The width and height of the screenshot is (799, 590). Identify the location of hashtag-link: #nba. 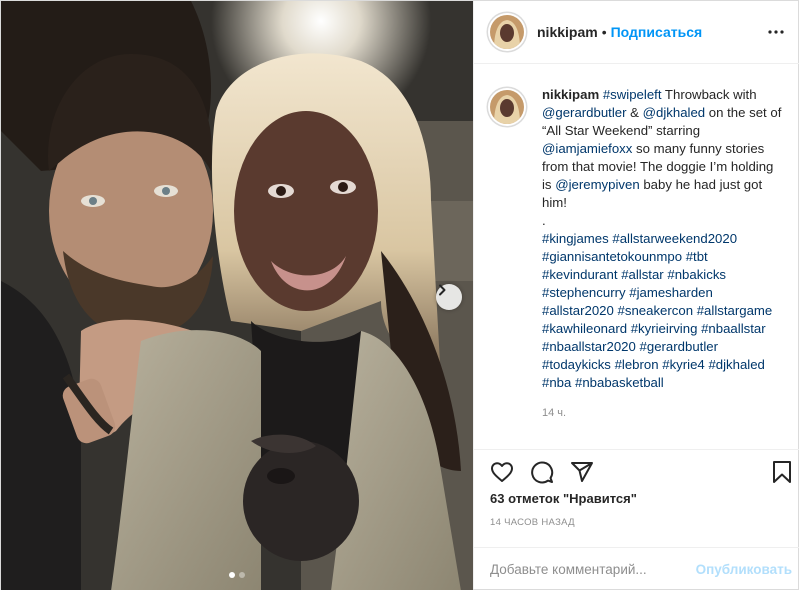
(556, 382).